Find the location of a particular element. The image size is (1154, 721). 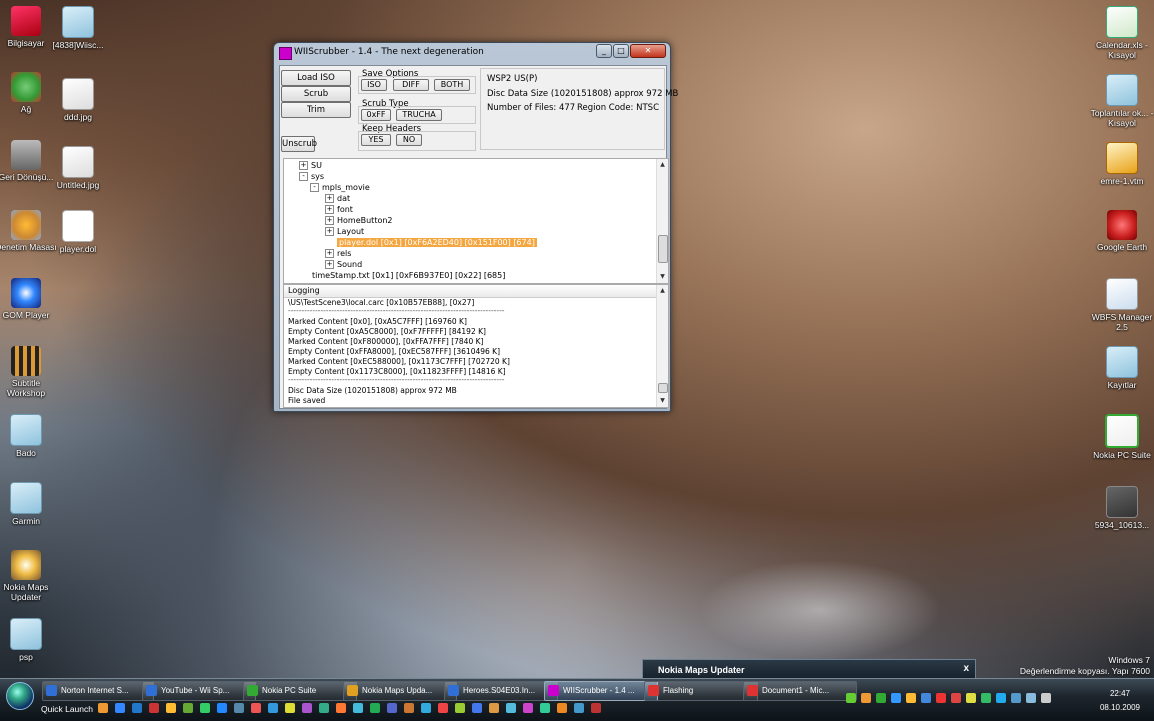

tree-node-su: + SU is located at coordinates (310, 165).